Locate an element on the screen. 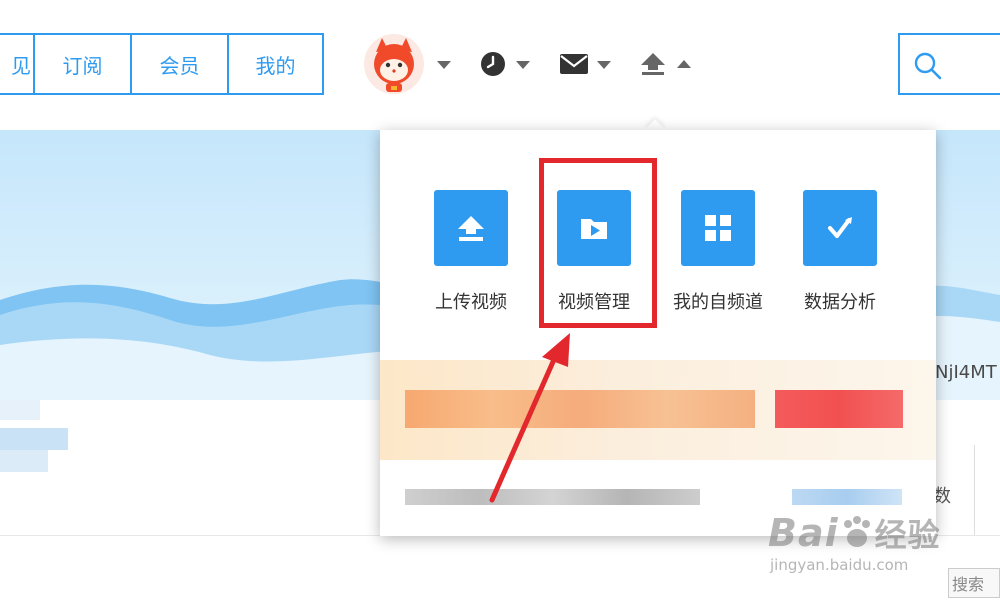 This screenshot has width=1000, height=600. my-channel-label: 我的自频道 is located at coordinates (718, 302).